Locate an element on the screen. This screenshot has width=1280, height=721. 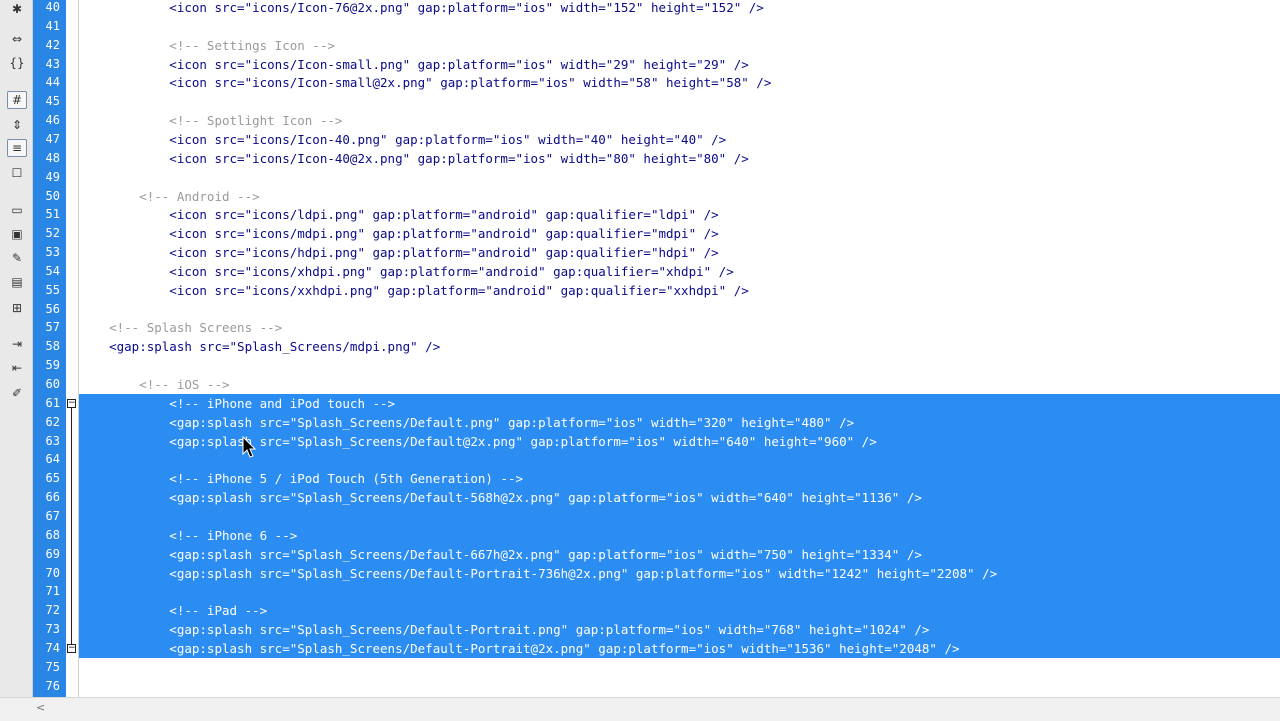
code-folding-bar is located at coordinates (72, 348).